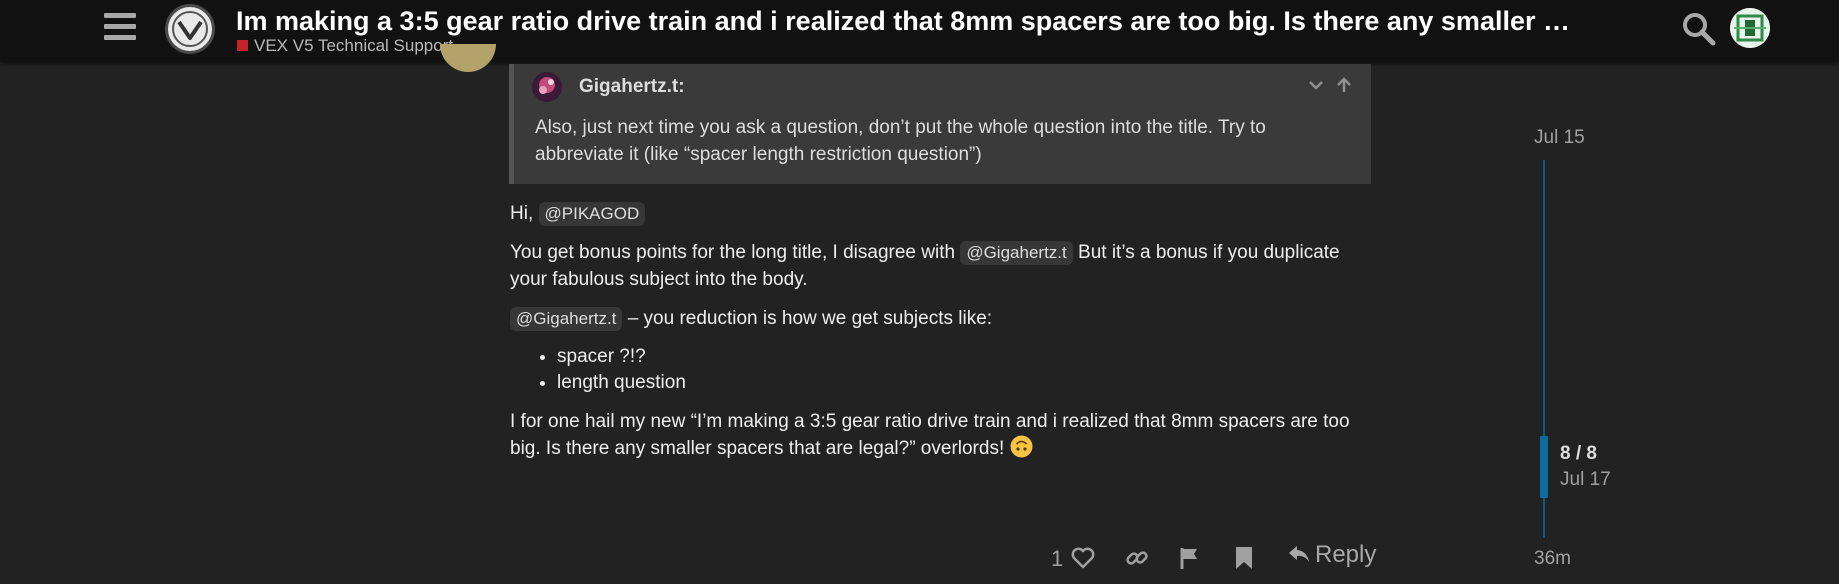 The image size is (1839, 584). Describe the element at coordinates (1552, 559) in the screenshot. I see `timeline-end-date: 36m` at that location.